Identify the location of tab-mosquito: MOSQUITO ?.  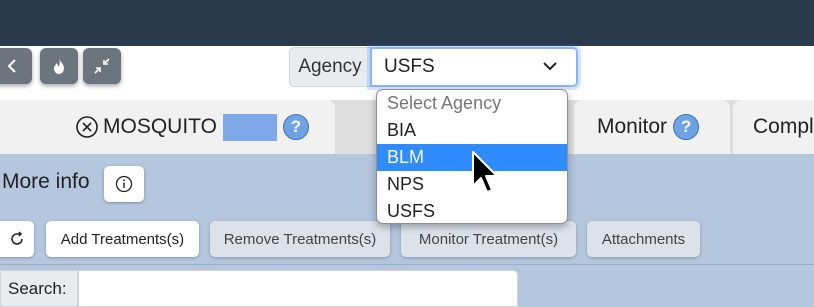
(167, 127).